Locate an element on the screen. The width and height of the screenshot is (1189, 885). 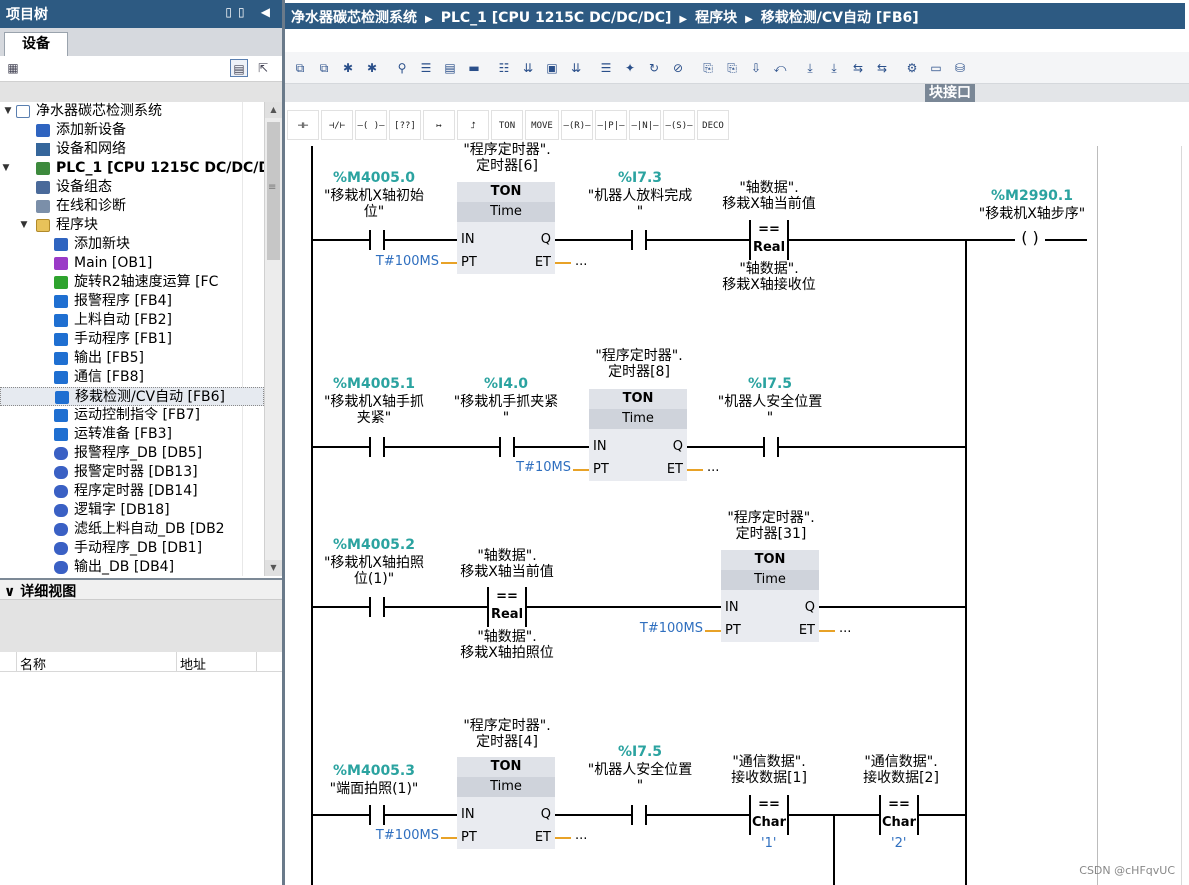
panel-collapse-icon: ▯▯ ◀ is located at coordinates (250, 12).